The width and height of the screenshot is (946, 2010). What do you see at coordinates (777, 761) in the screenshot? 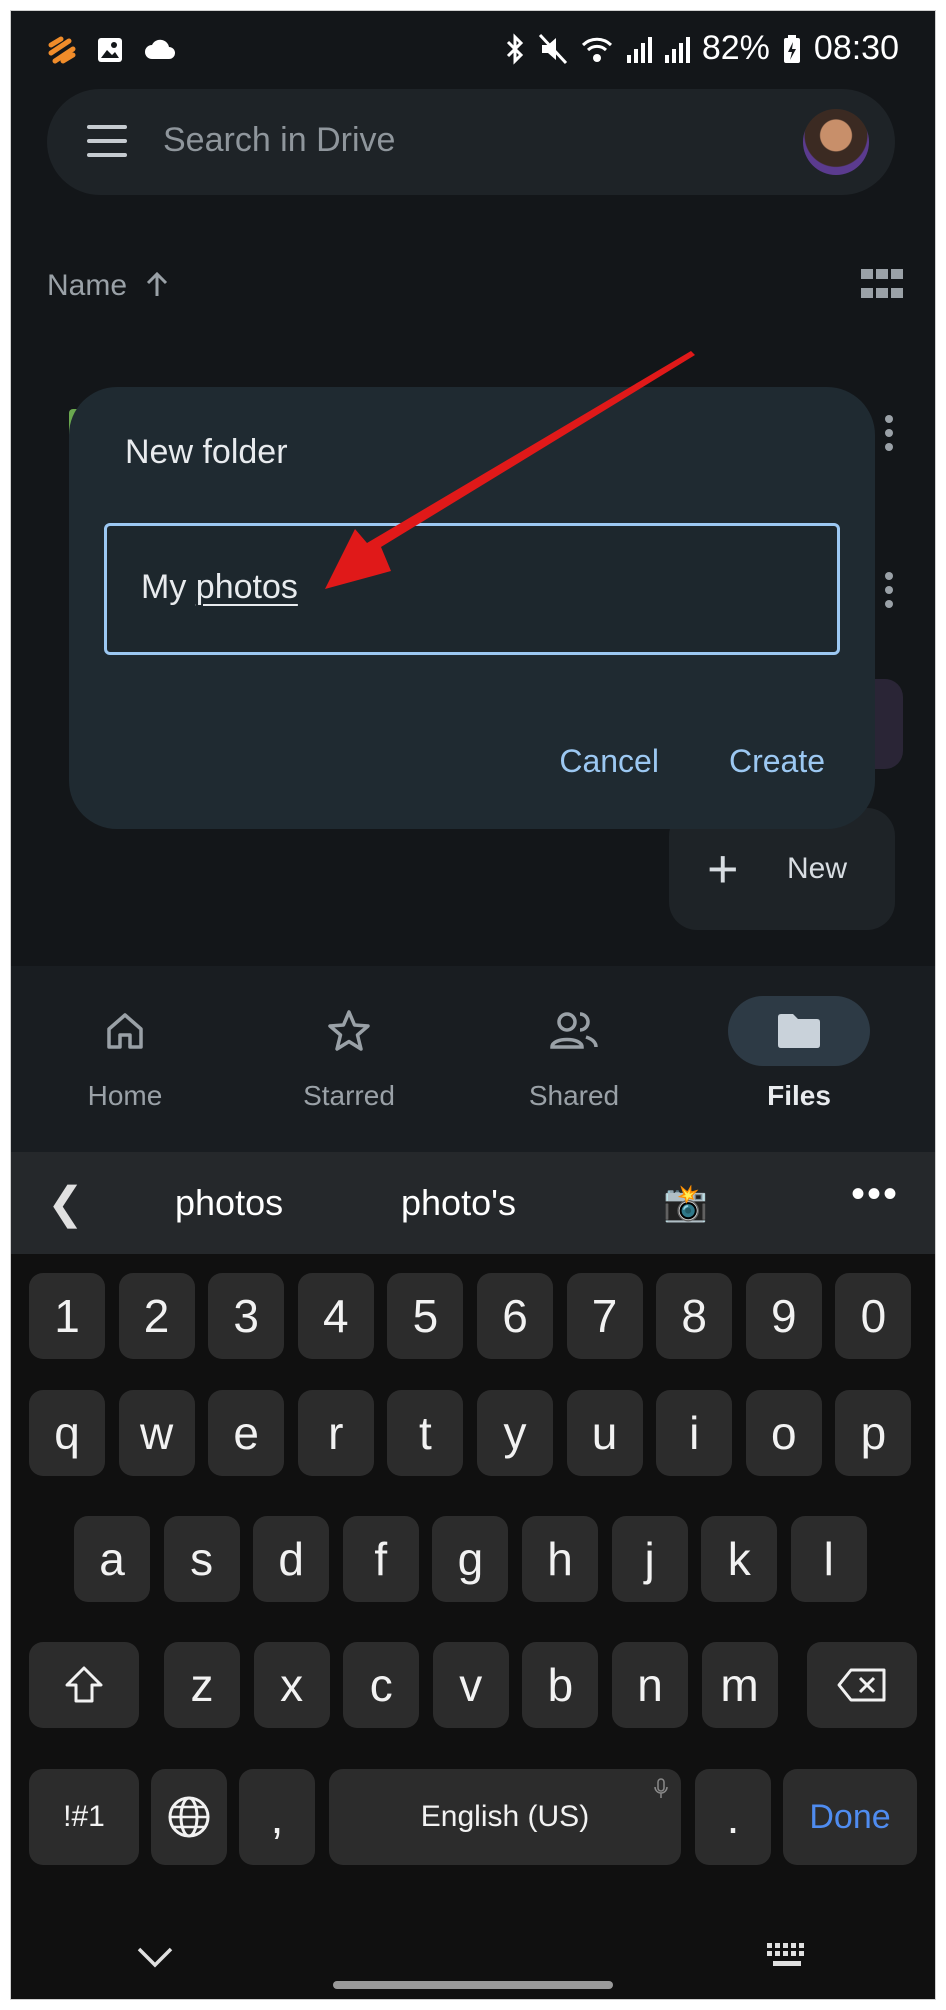
I see `create-button: Create` at bounding box center [777, 761].